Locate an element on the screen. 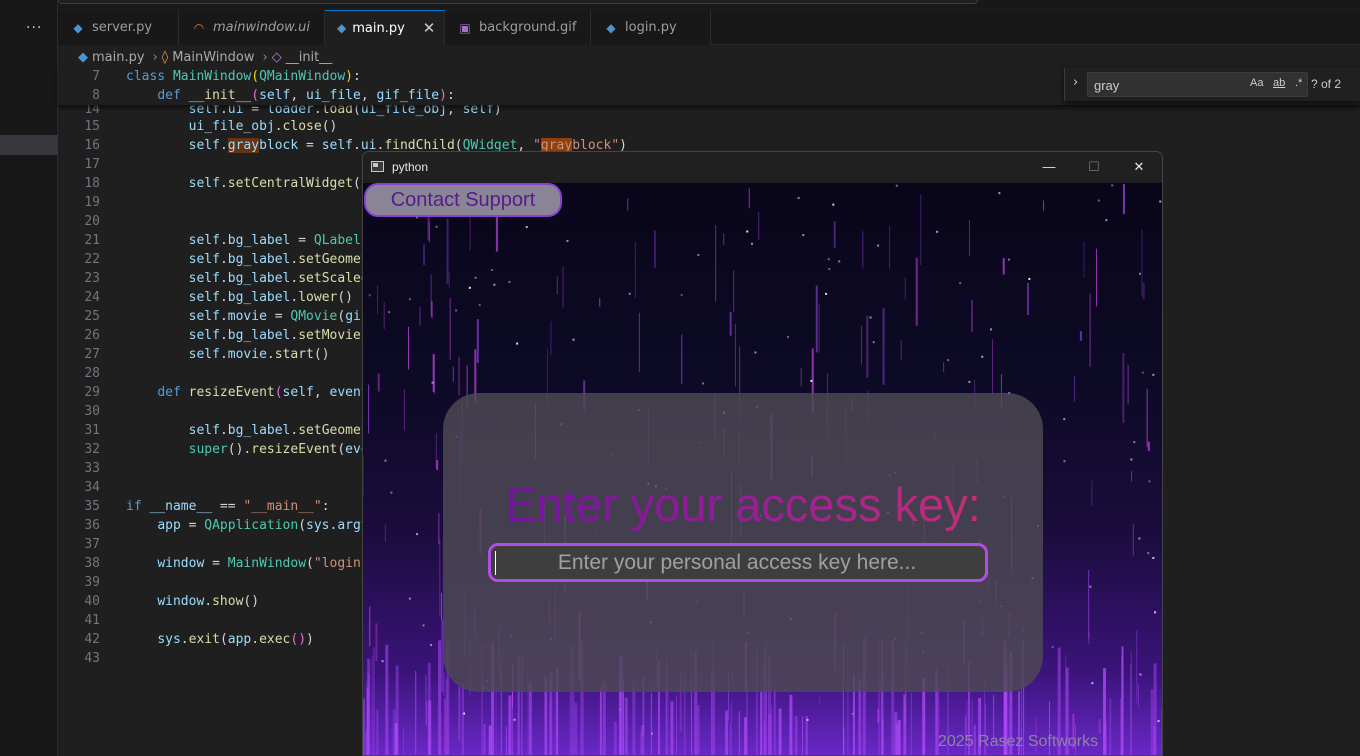 This screenshot has width=1360, height=756. tab-login-py: ◆ login.py is located at coordinates (651, 27).